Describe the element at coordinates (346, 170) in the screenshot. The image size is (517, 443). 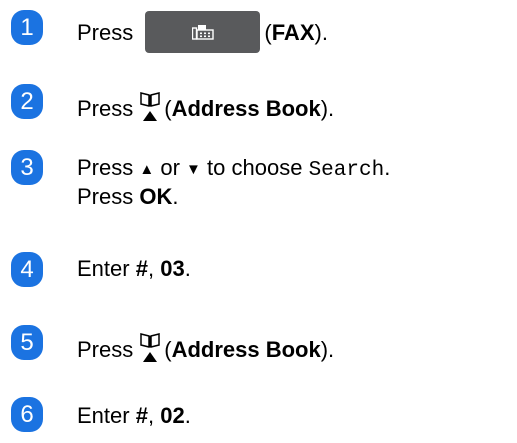
I see `menu-option: Search` at that location.